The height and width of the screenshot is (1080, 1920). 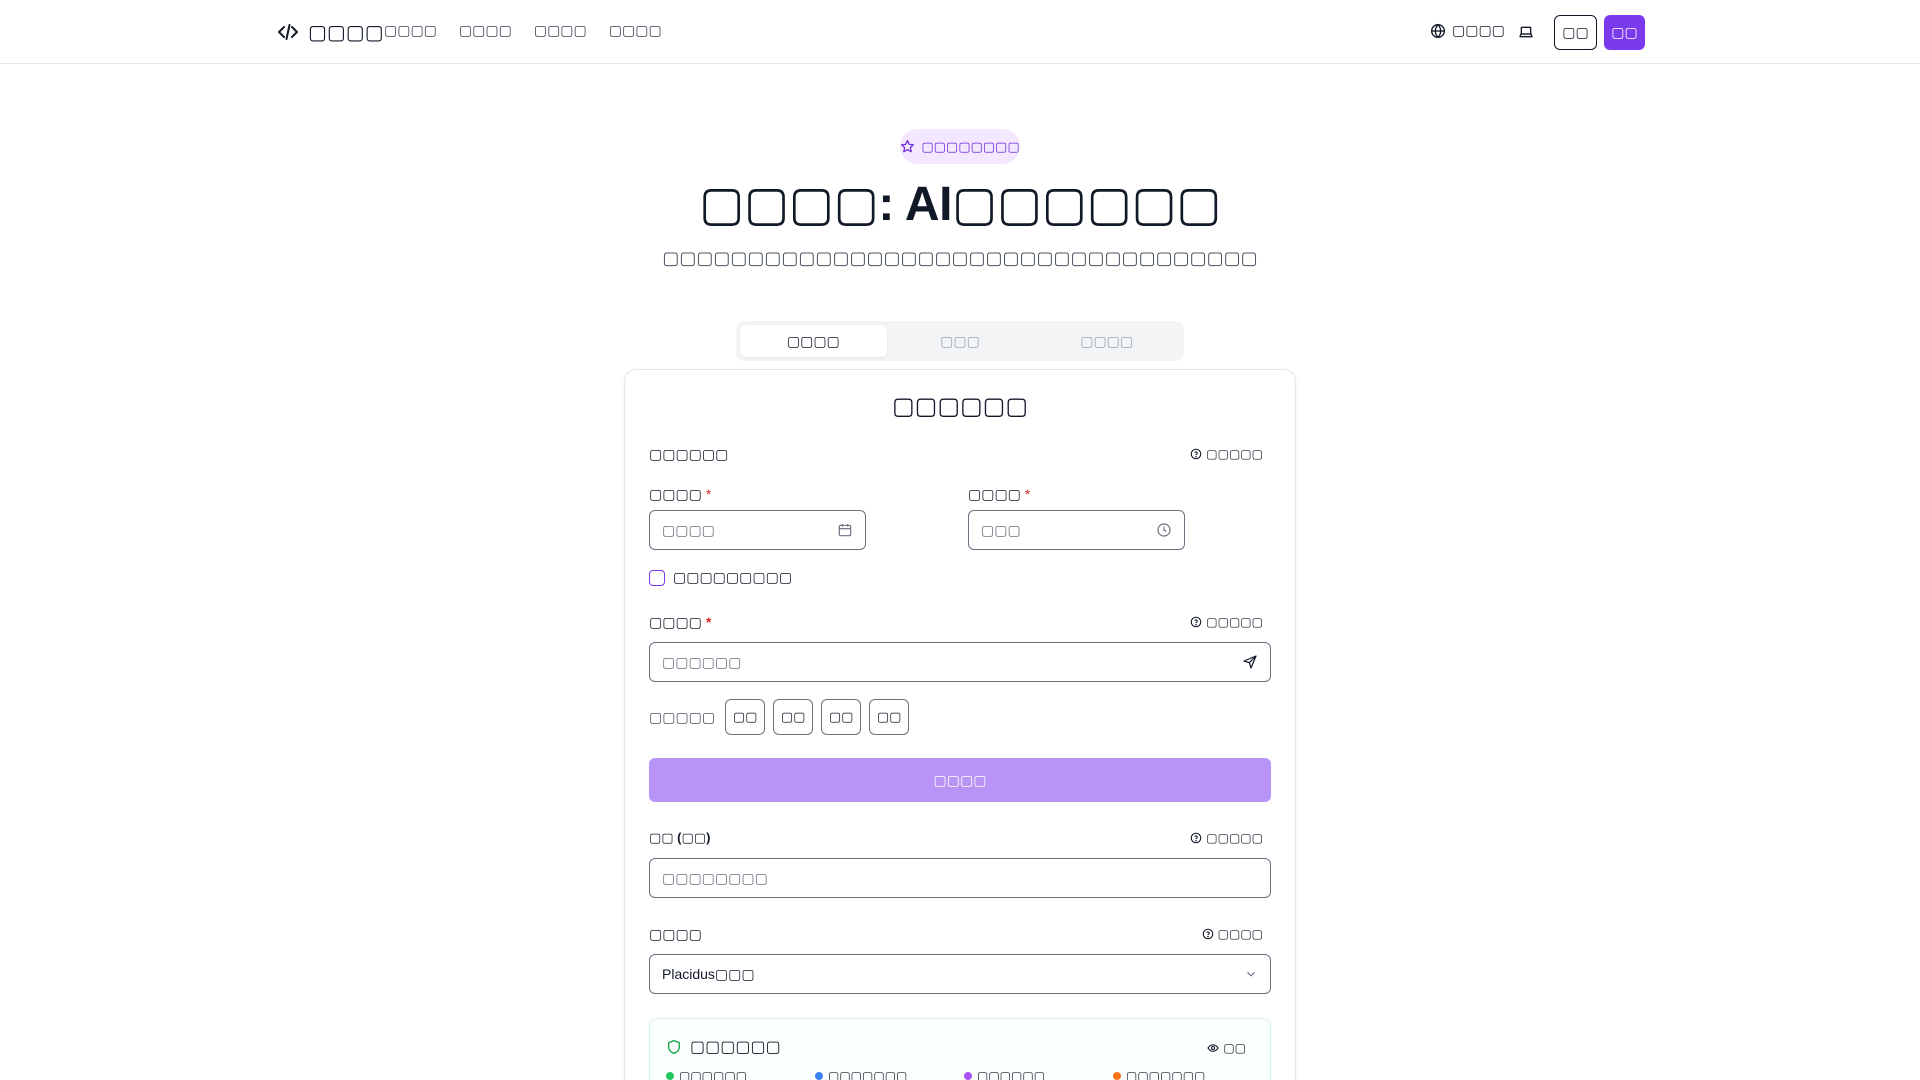 What do you see at coordinates (715, 877) in the screenshot?
I see `name-placeholder: ▢▢▢▢▢▢▢▢` at bounding box center [715, 877].